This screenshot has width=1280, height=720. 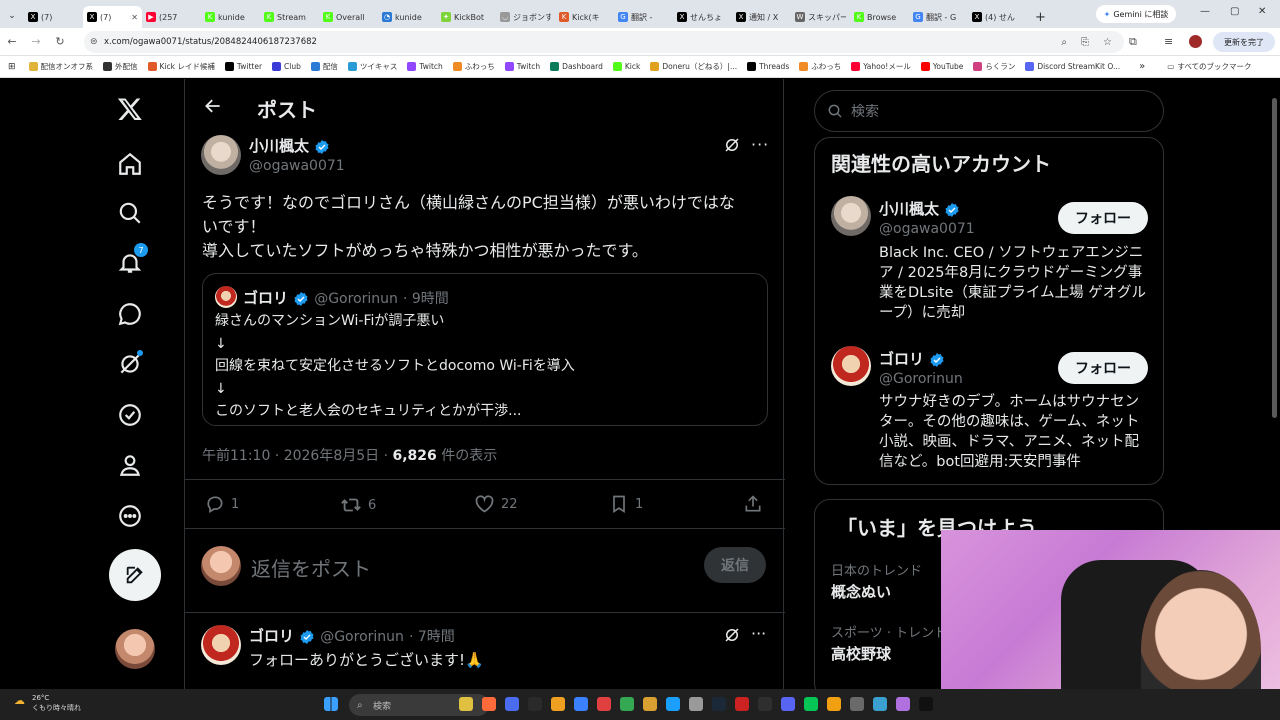 I want to click on bookmark-item: ふわっち, so click(x=474, y=66).